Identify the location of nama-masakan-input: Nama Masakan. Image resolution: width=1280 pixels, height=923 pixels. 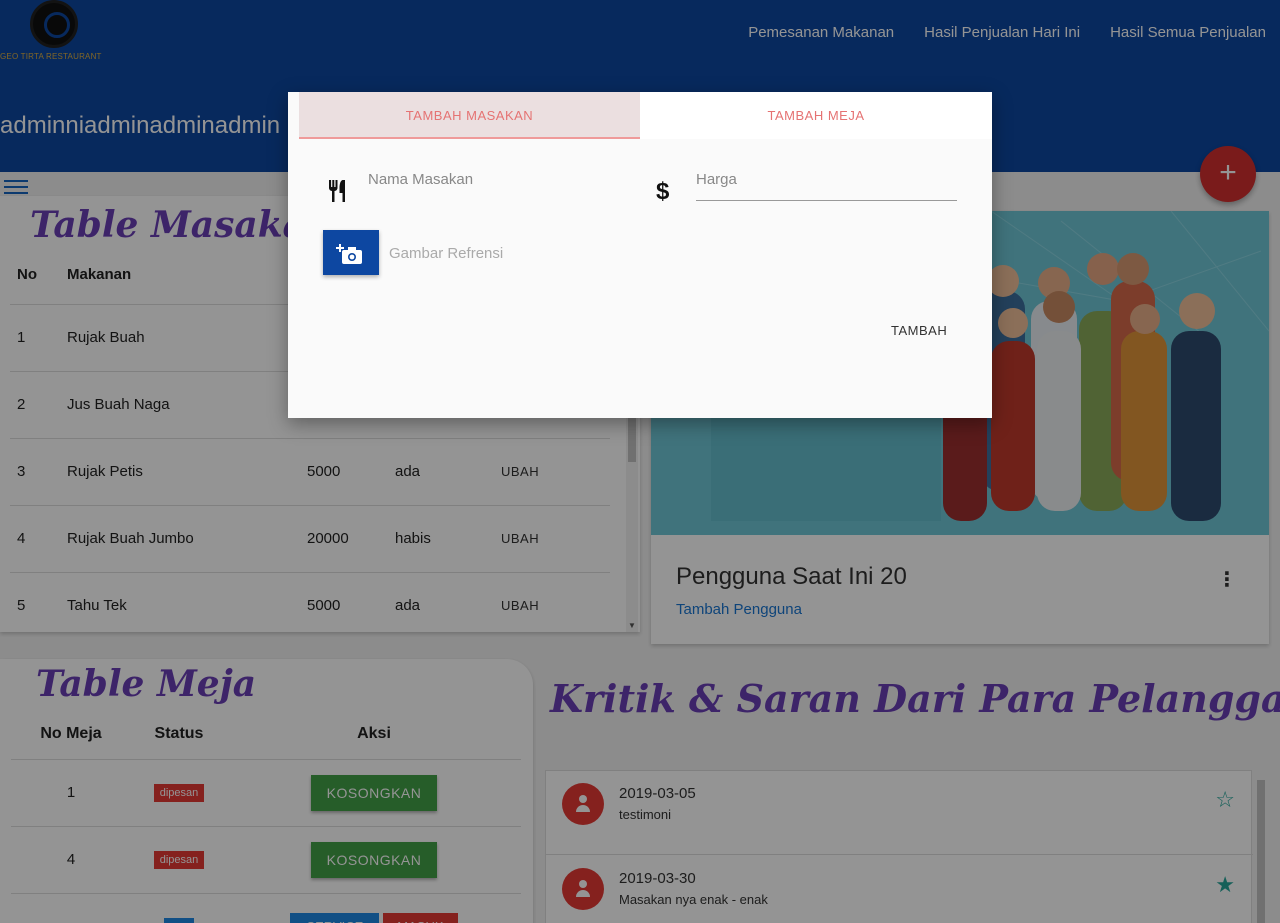
(420, 179).